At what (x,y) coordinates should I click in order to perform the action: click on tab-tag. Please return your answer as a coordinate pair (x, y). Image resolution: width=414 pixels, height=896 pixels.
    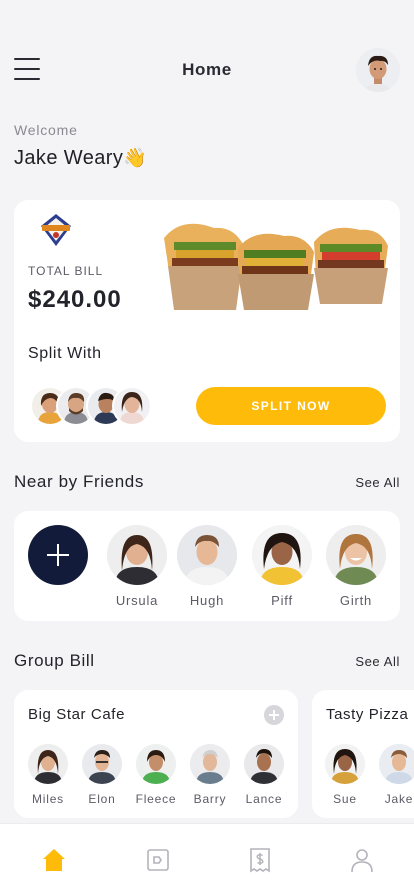
    Looking at the image, I should click on (158, 860).